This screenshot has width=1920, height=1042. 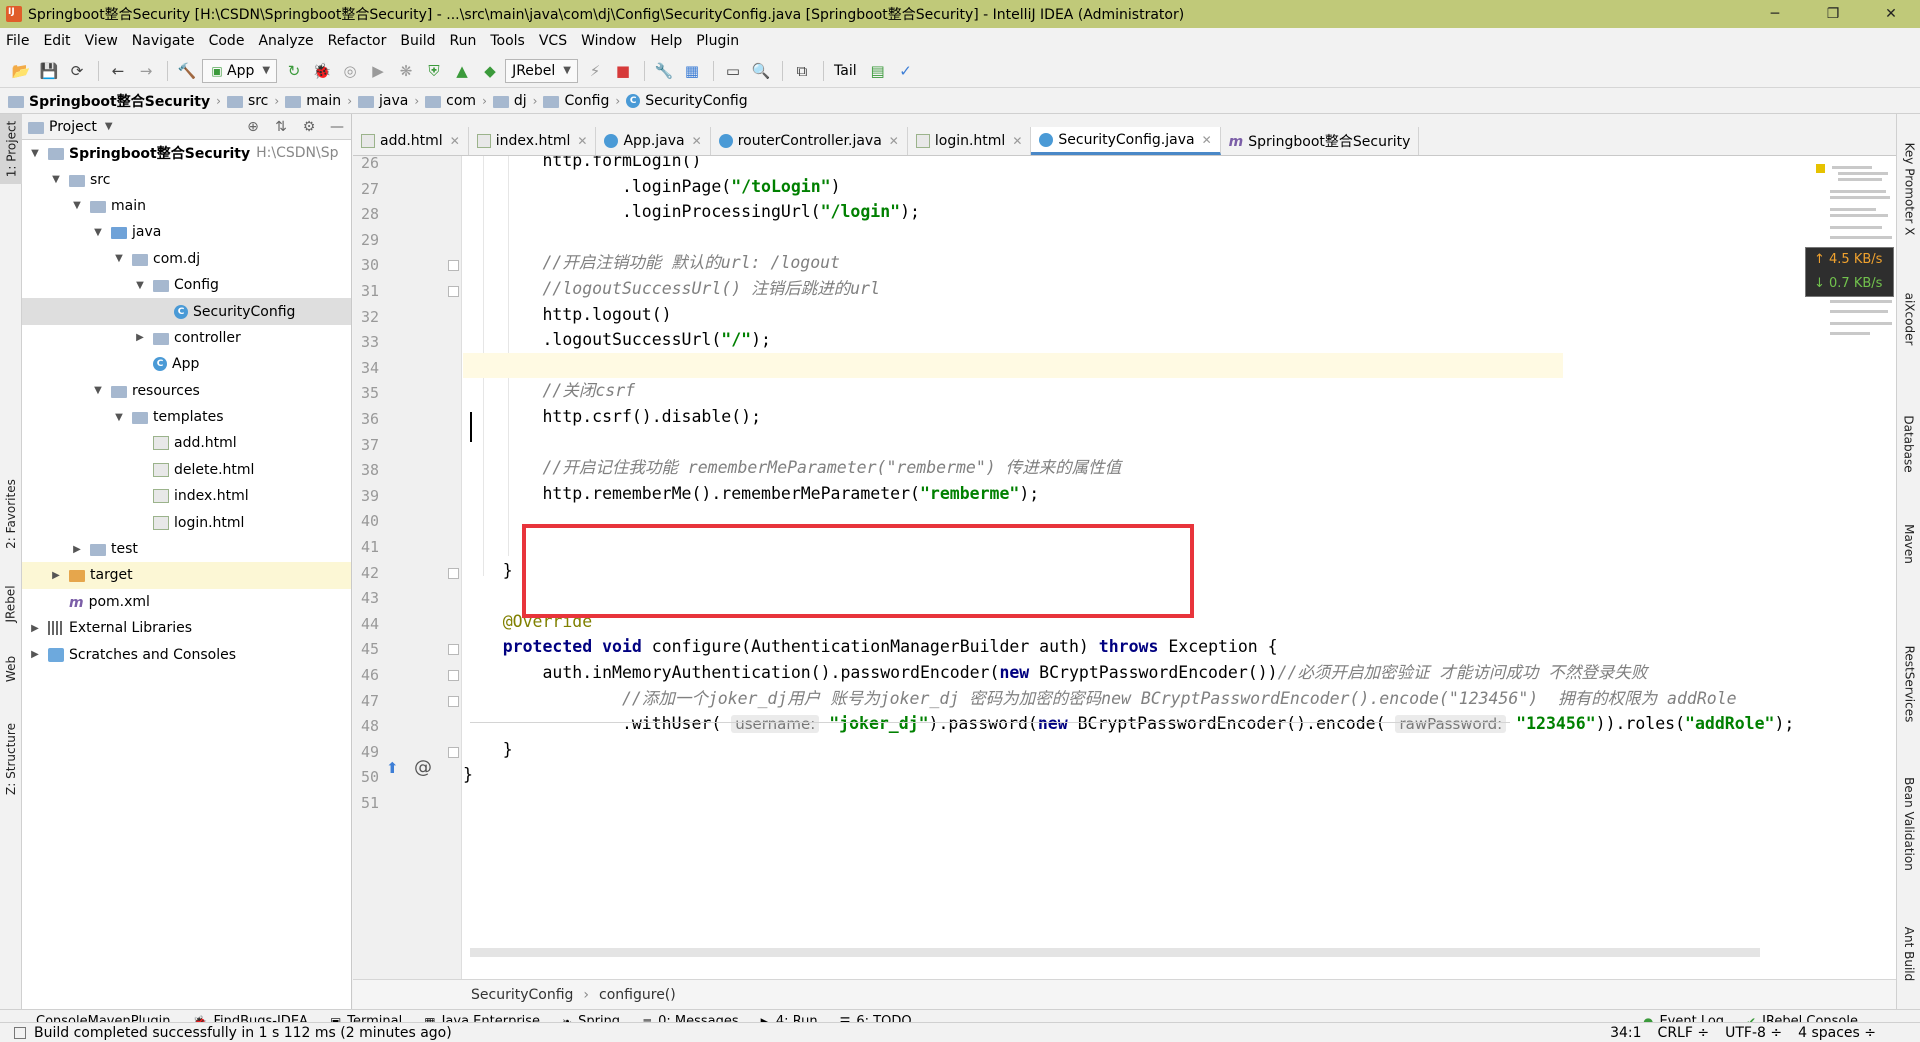 What do you see at coordinates (186, 153) in the screenshot?
I see `tree-item: ▼ Springboot整合Security H:\CSDN\Sp` at bounding box center [186, 153].